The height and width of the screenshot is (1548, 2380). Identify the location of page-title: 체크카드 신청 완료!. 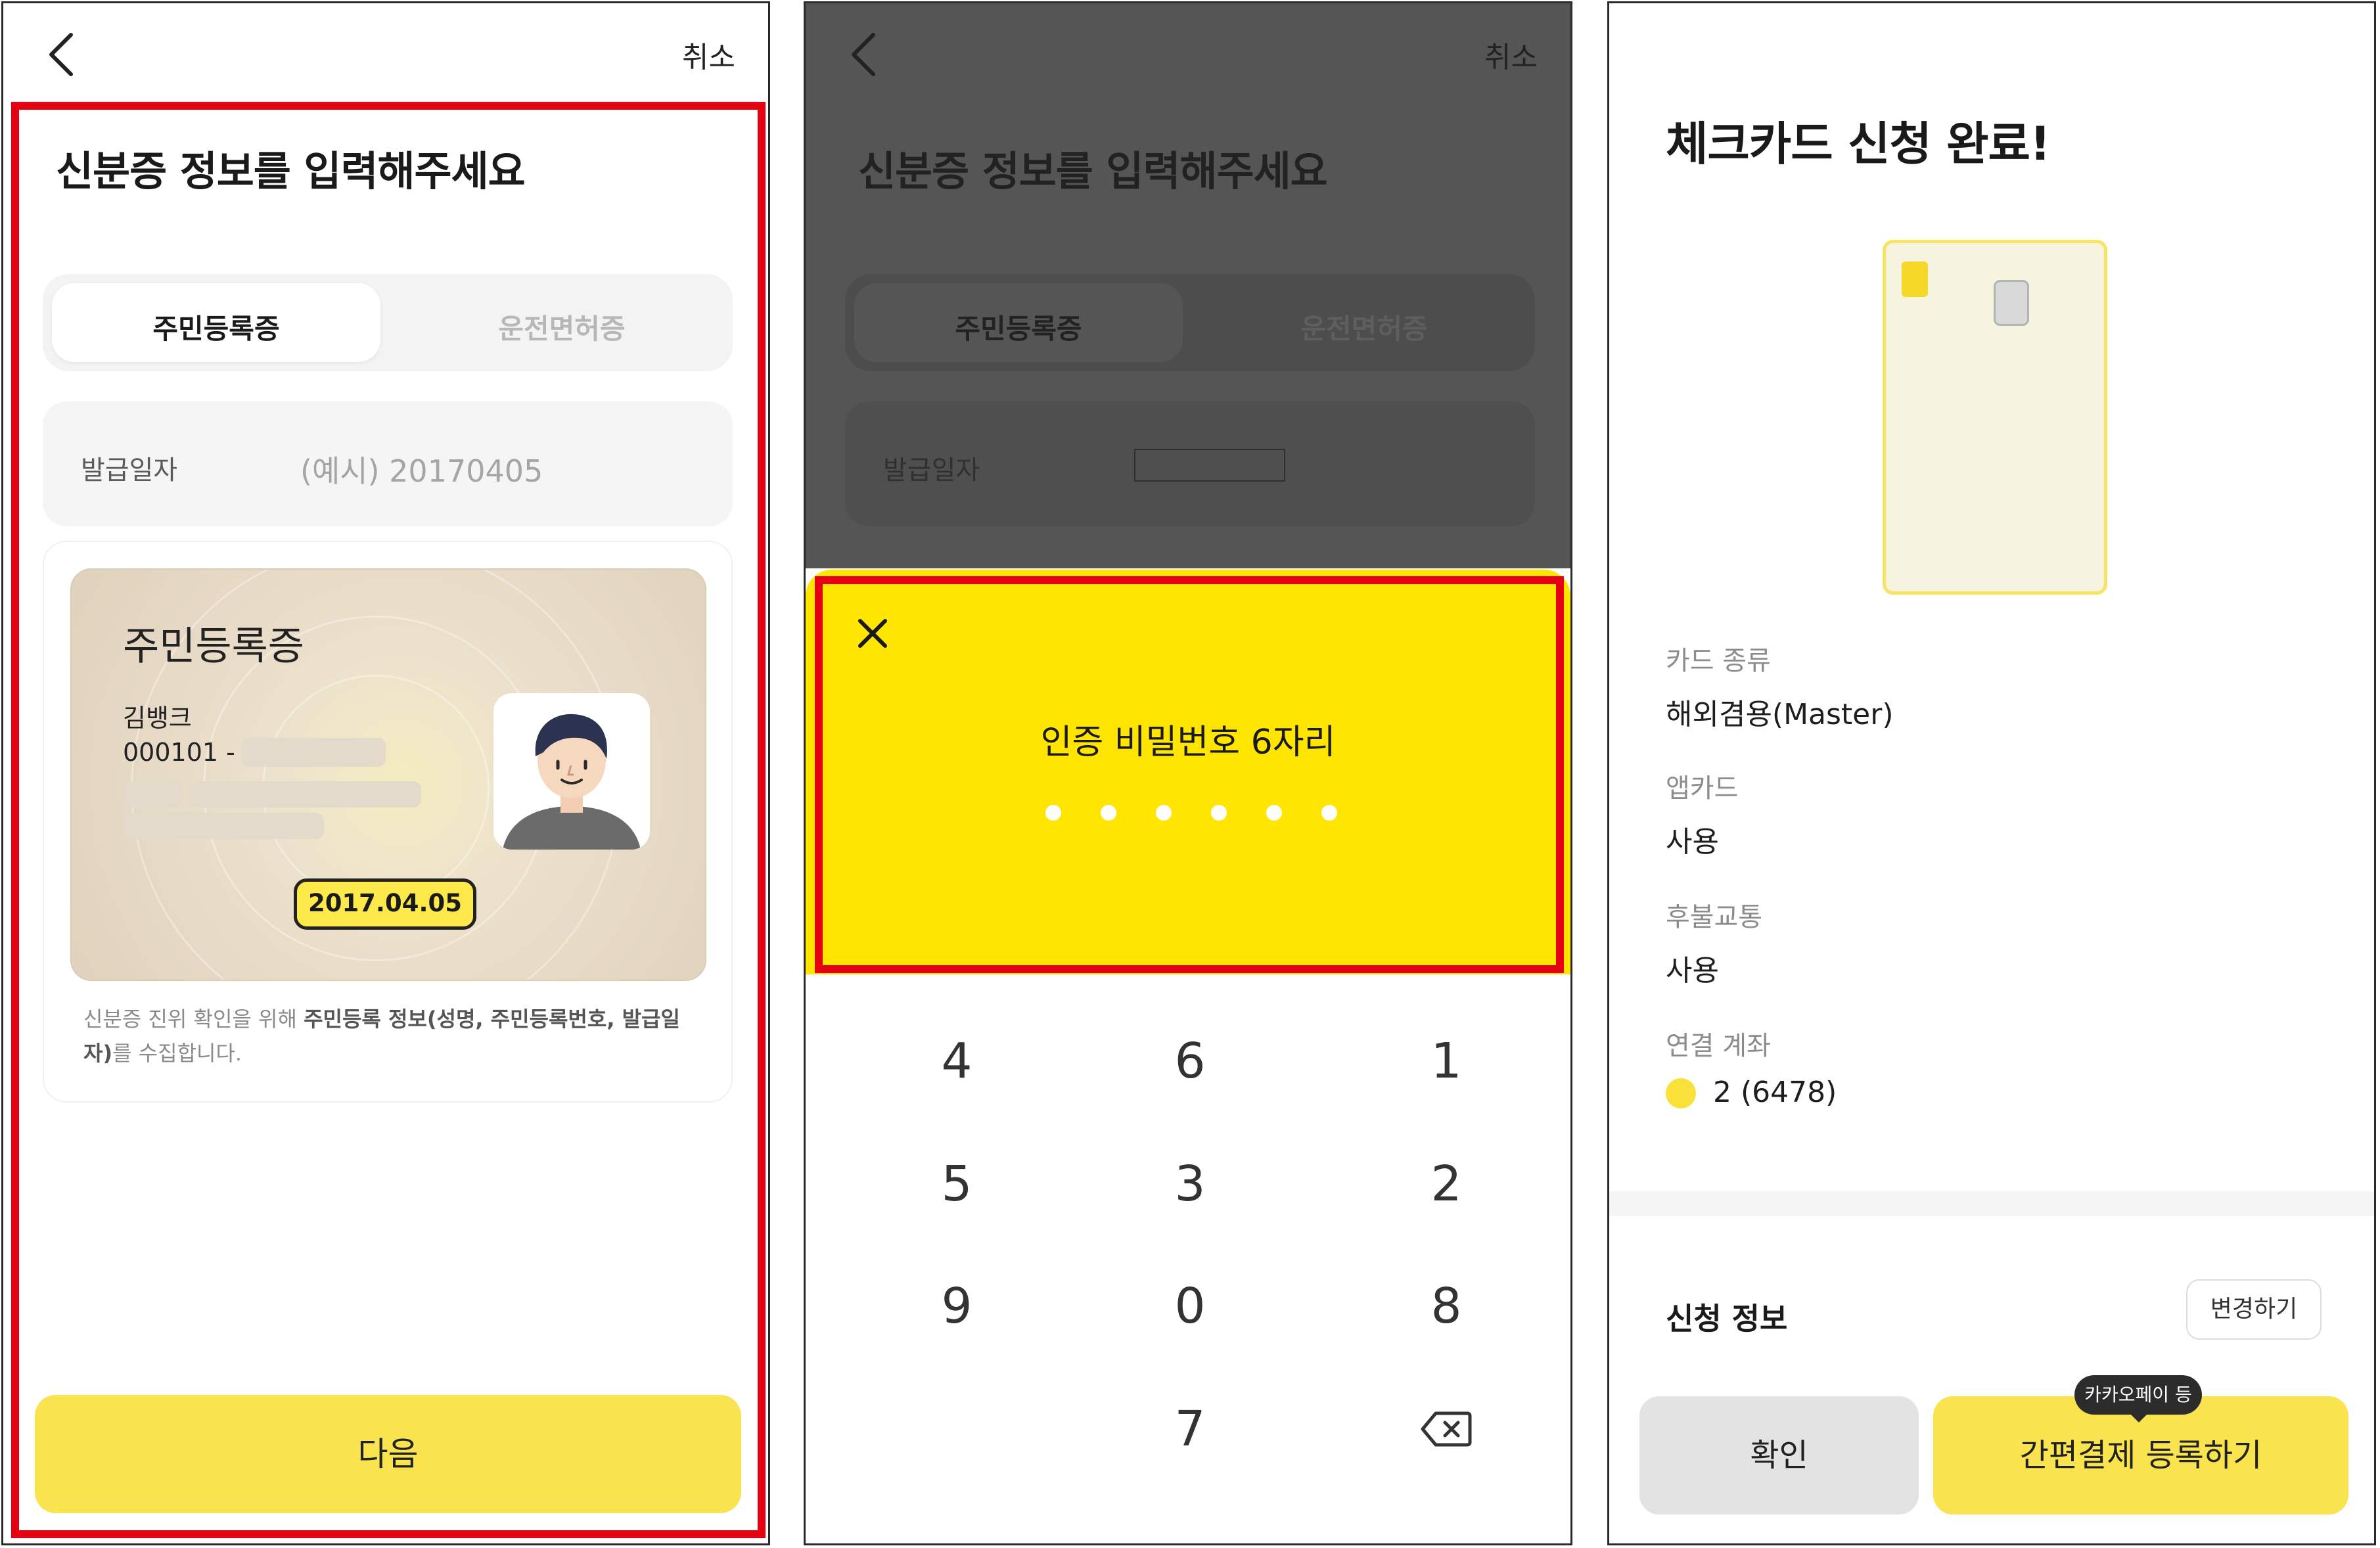
(1858, 144).